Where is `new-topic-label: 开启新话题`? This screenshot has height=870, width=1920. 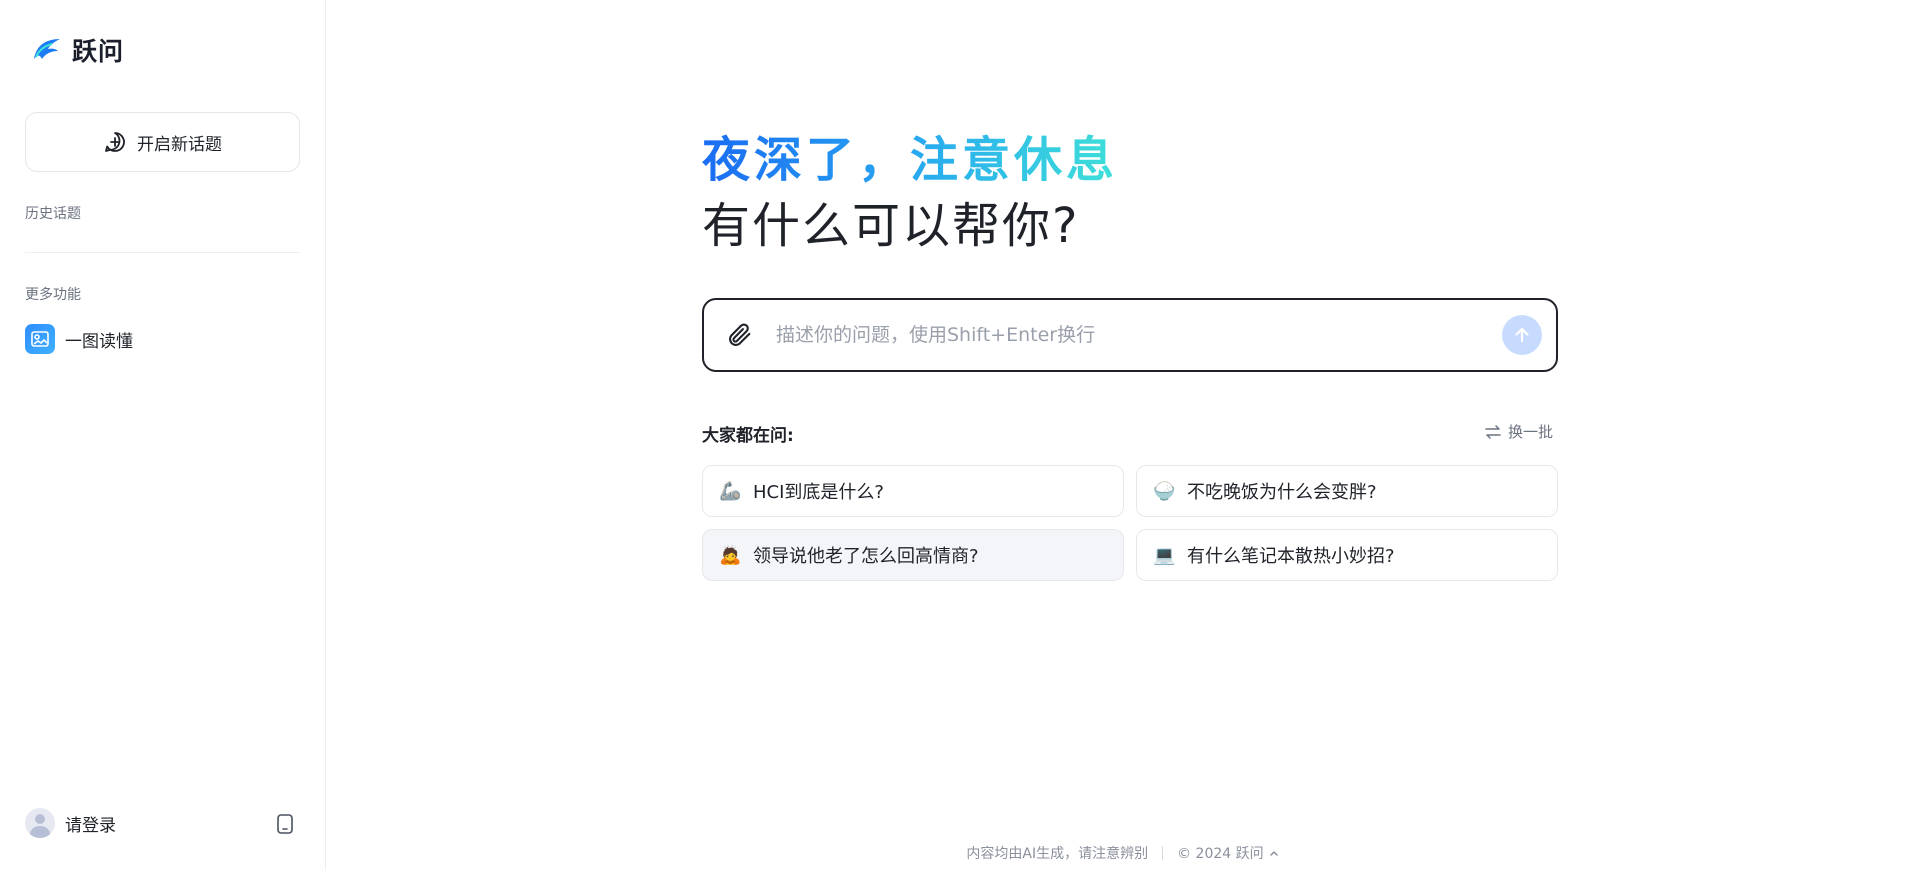 new-topic-label: 开启新话题 is located at coordinates (179, 144).